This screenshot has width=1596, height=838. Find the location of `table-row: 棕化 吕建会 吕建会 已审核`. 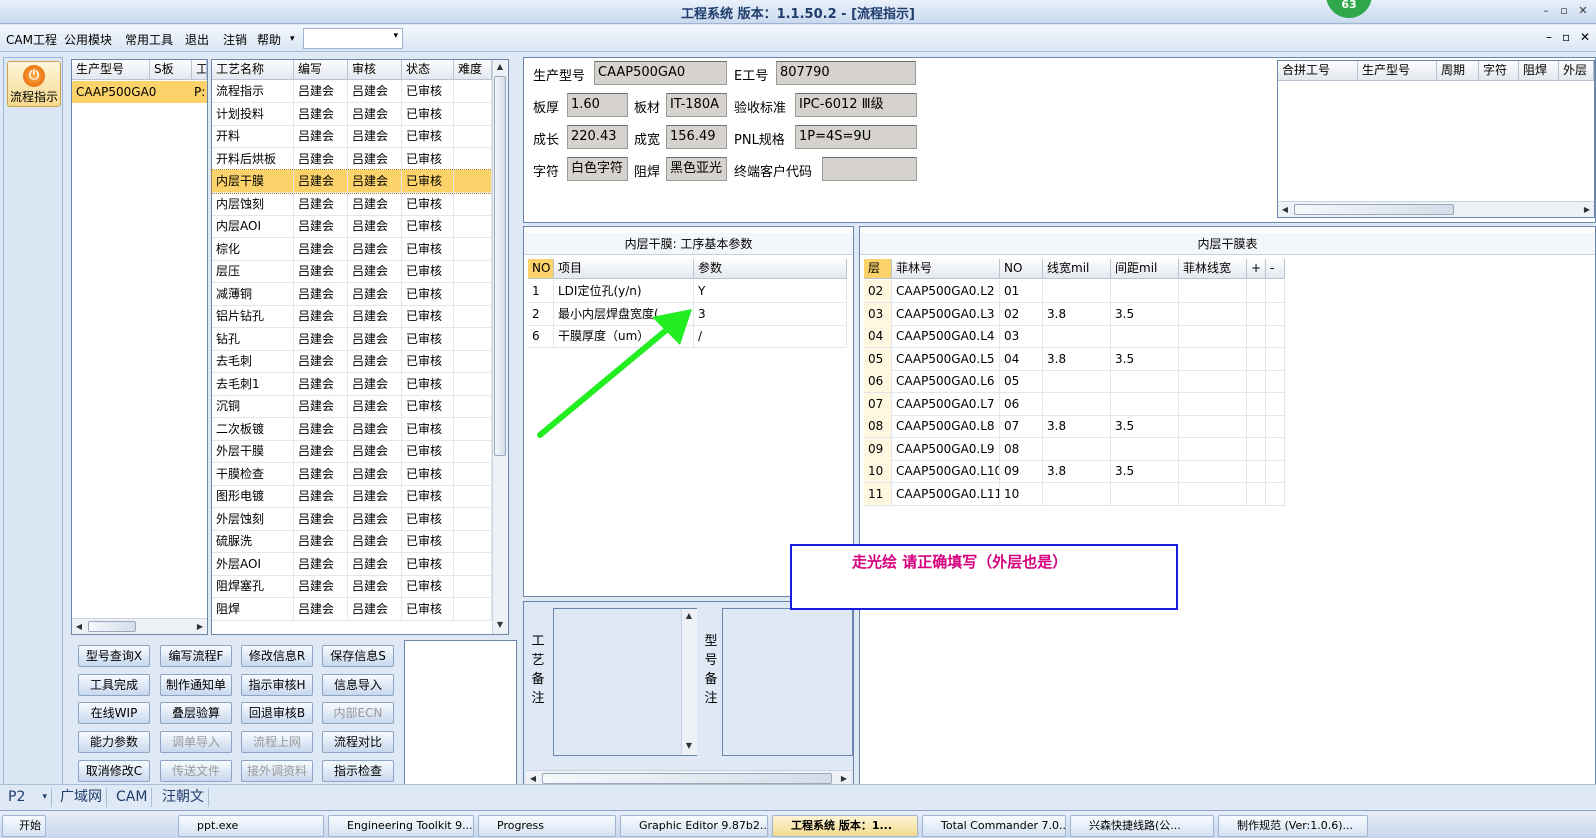

table-row: 棕化 吕建会 吕建会 已审核 is located at coordinates (352, 249).